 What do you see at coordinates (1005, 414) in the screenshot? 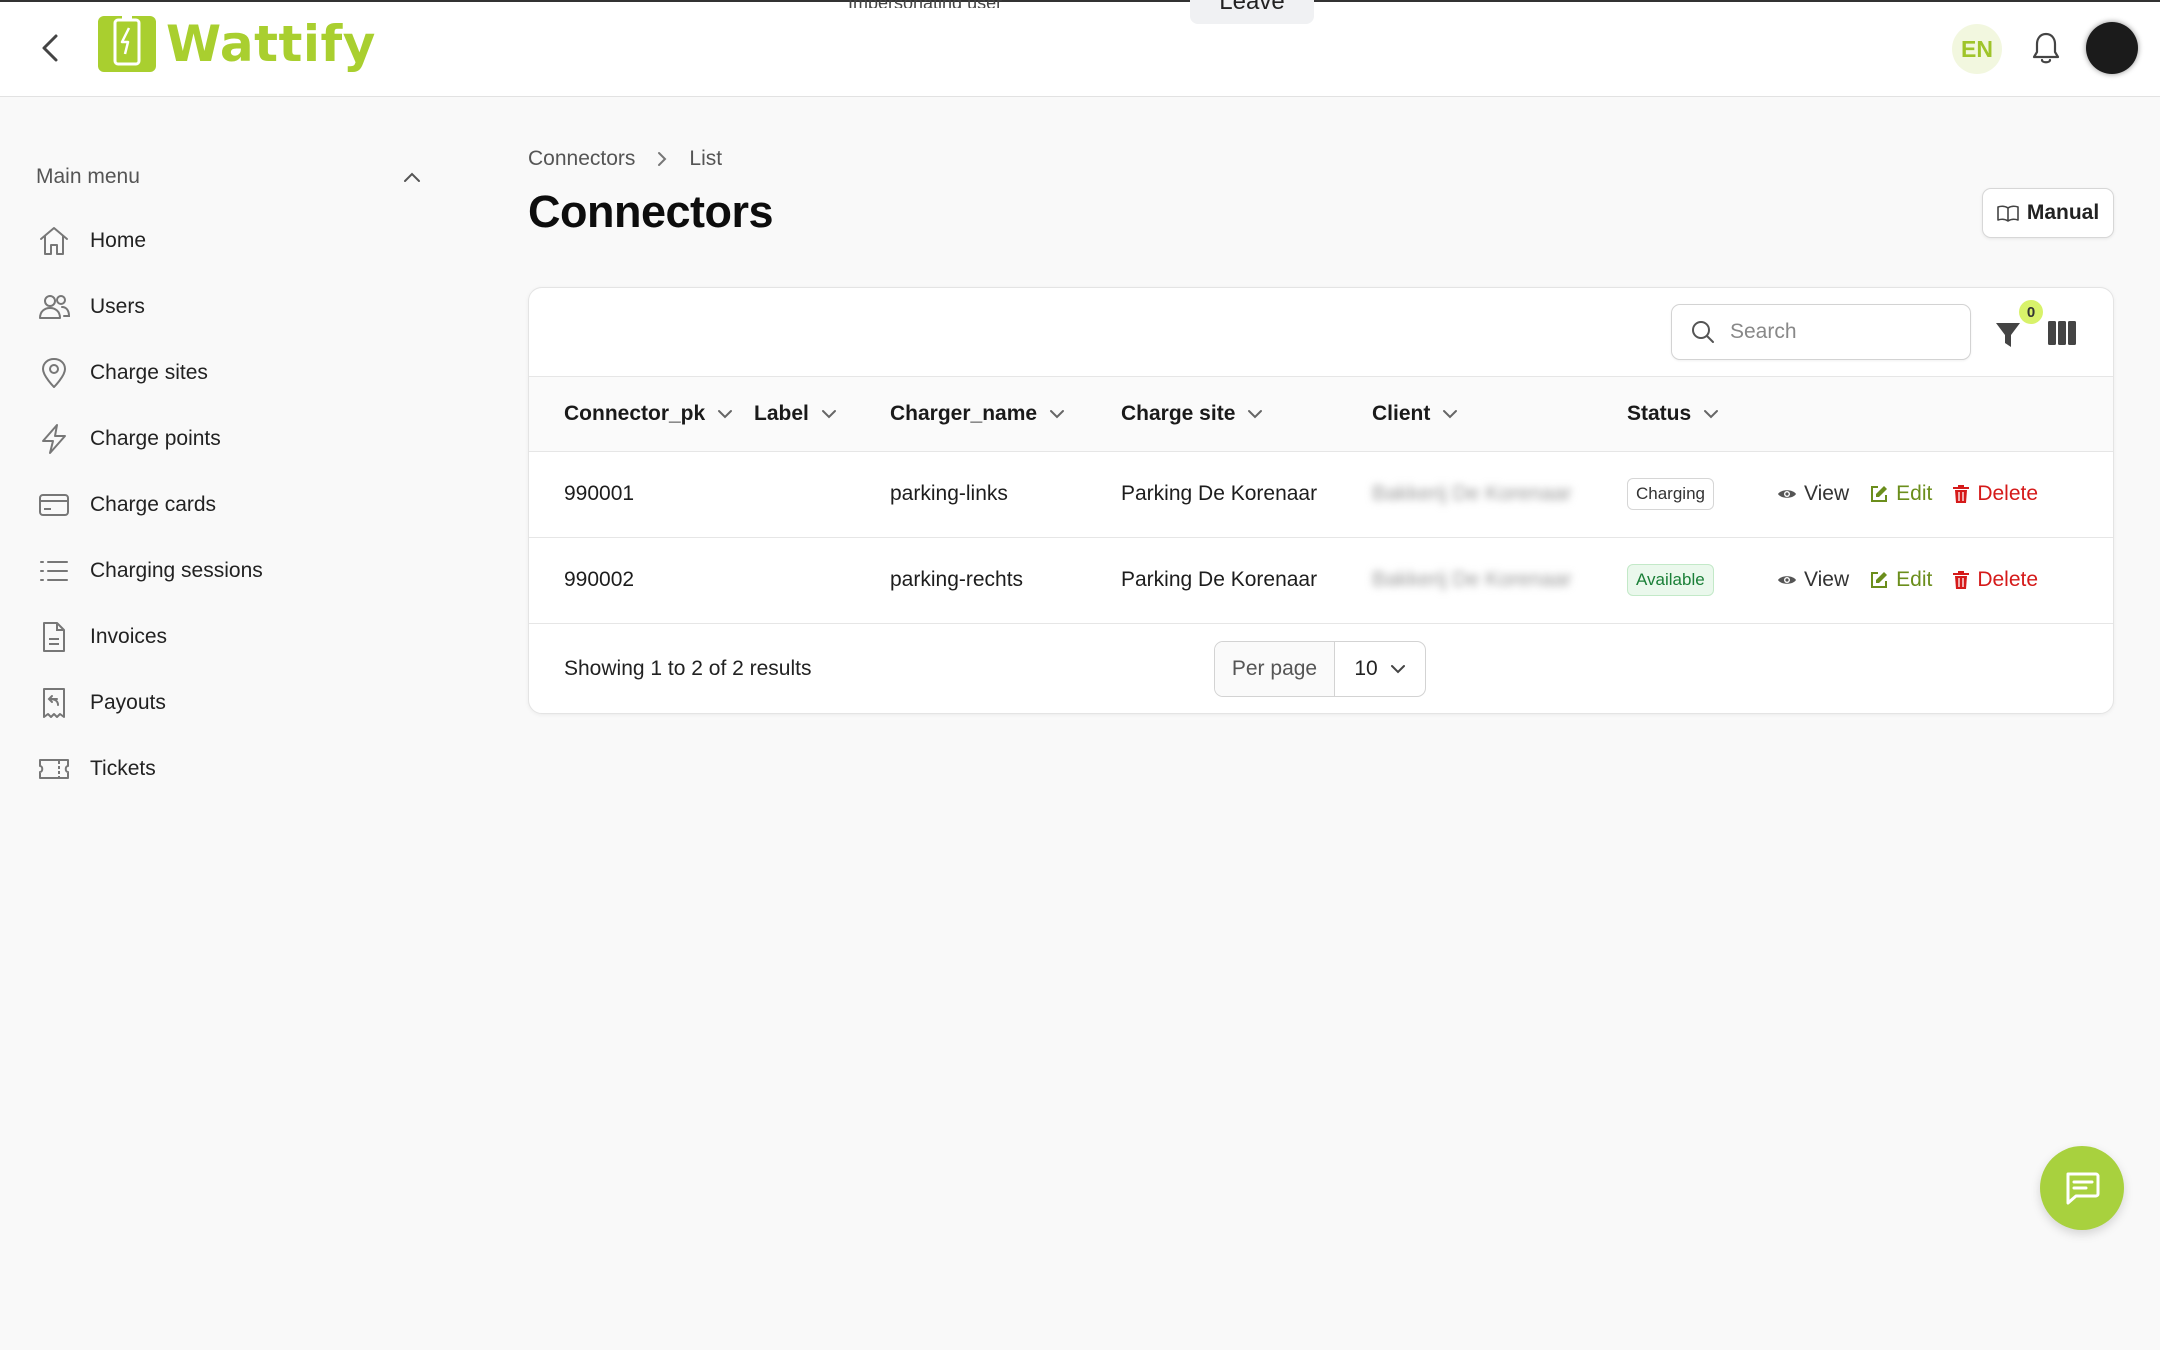
I see `column-header-charger-name: Charger_name` at bounding box center [1005, 414].